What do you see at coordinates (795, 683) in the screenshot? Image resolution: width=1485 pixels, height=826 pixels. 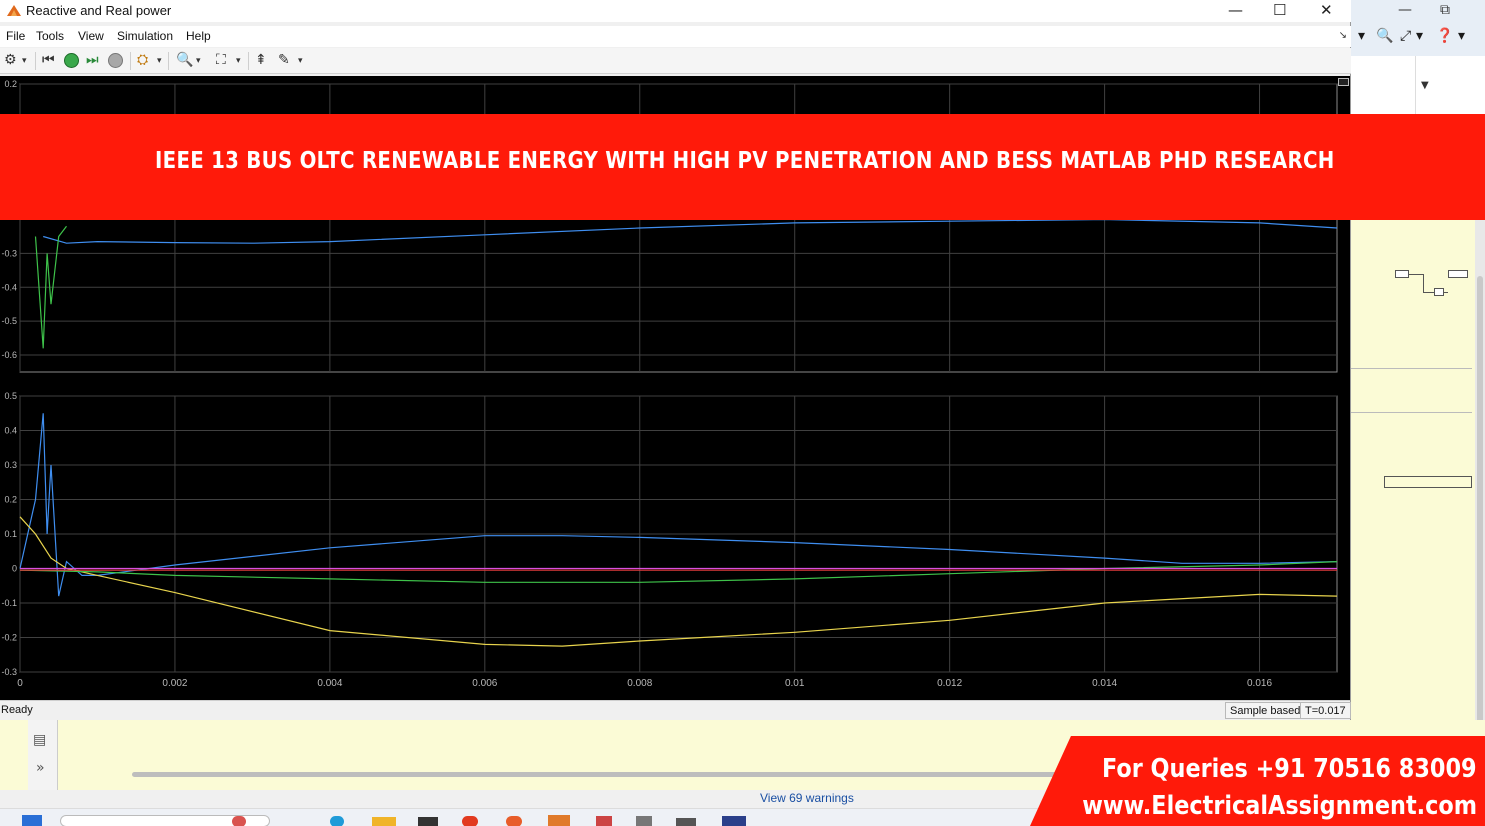 I see `x-tick-label: 0.01` at bounding box center [795, 683].